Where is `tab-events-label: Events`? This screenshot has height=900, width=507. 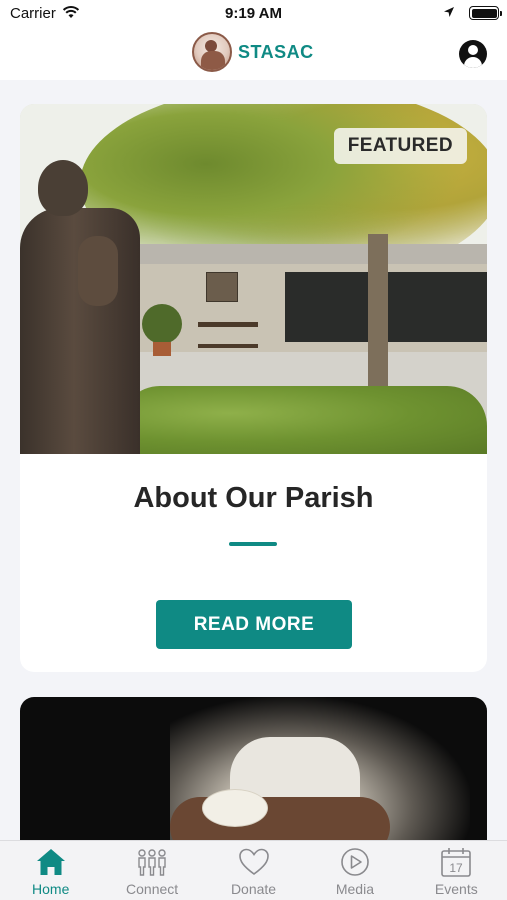 tab-events-label: Events is located at coordinates (456, 889).